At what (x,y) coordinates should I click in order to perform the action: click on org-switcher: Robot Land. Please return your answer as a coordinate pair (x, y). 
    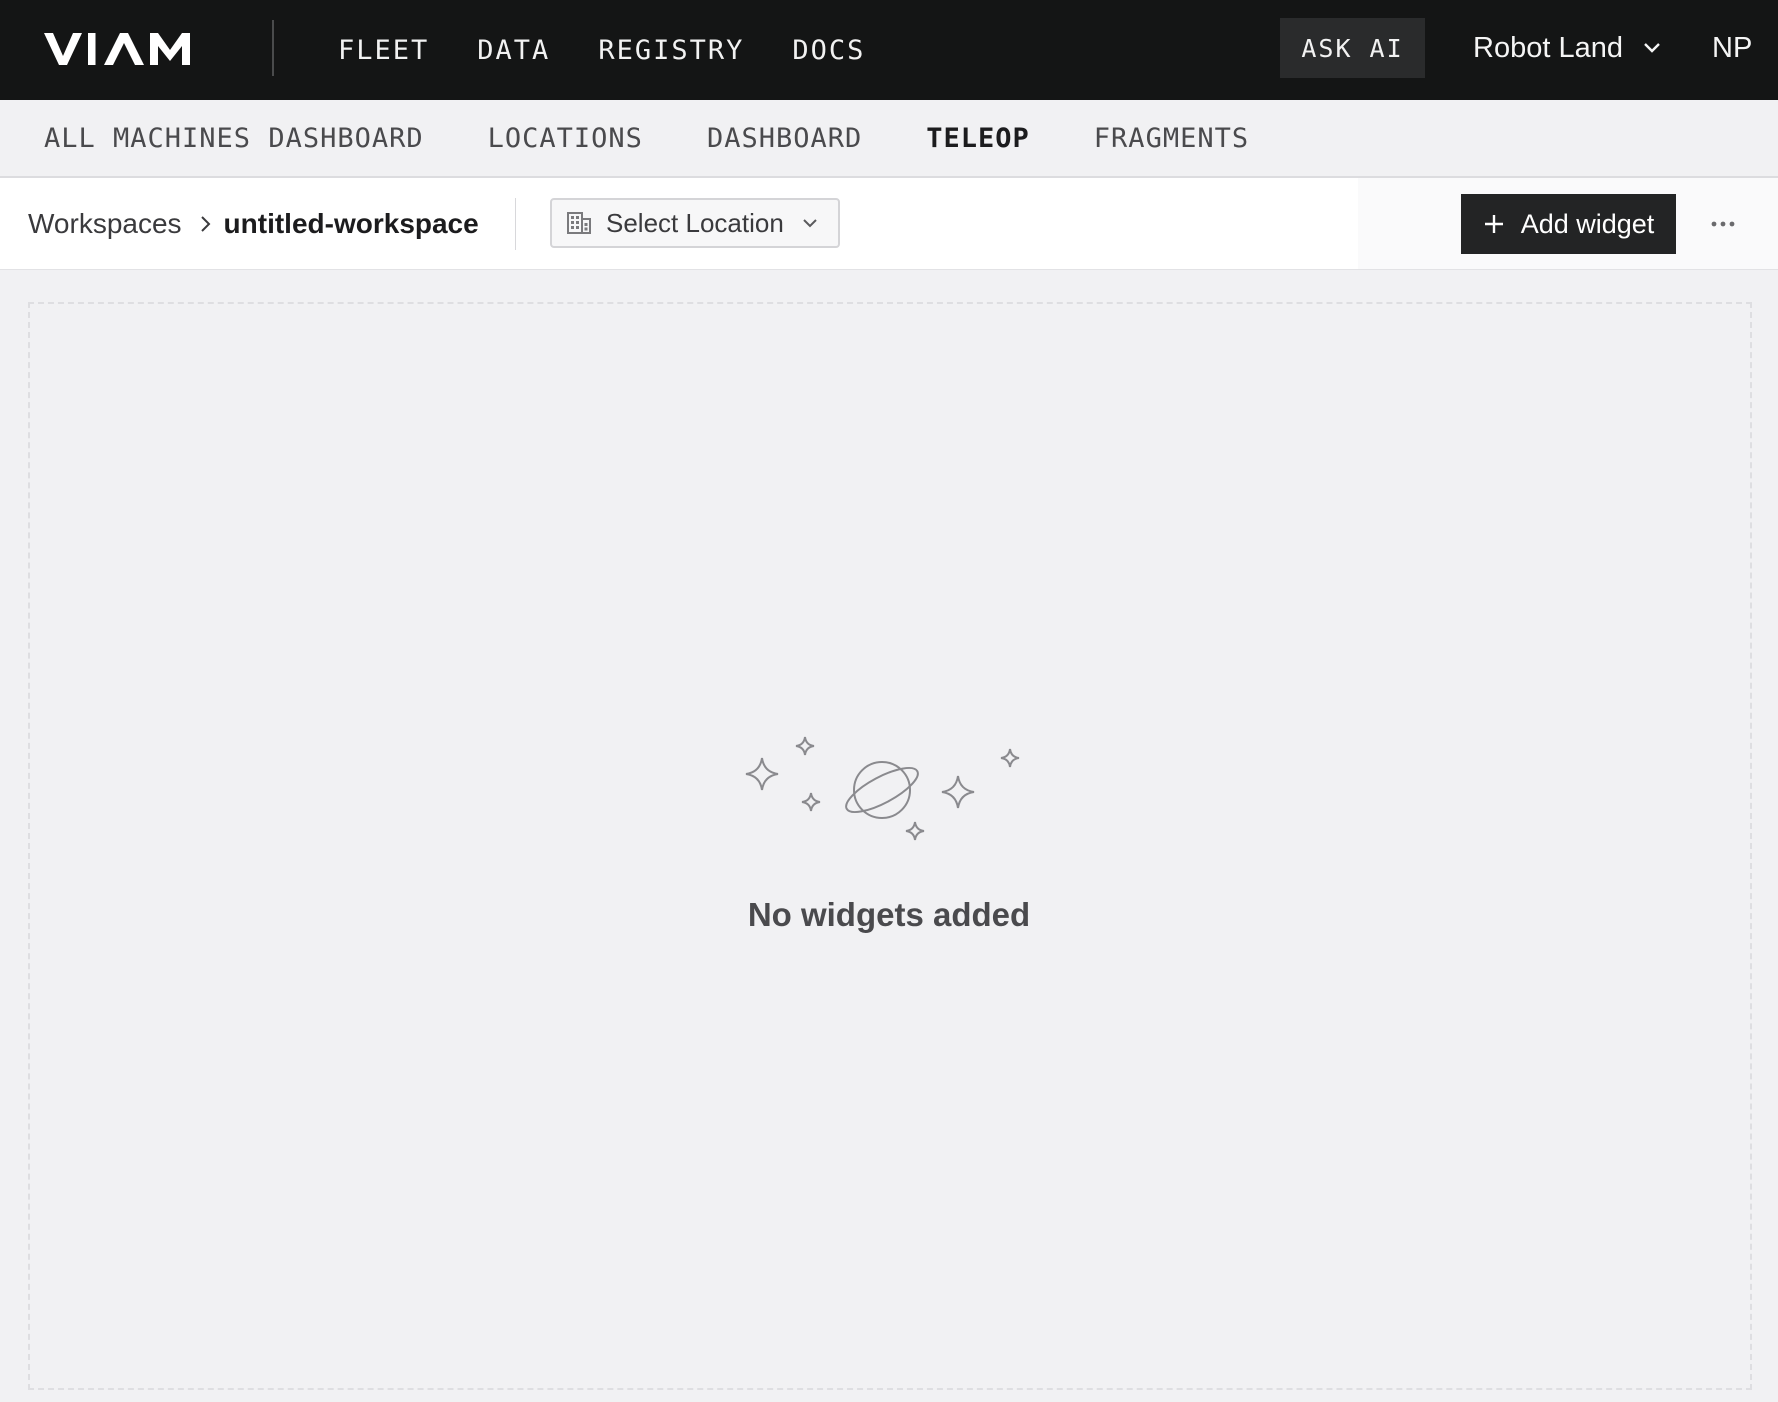
    Looking at the image, I should click on (1567, 48).